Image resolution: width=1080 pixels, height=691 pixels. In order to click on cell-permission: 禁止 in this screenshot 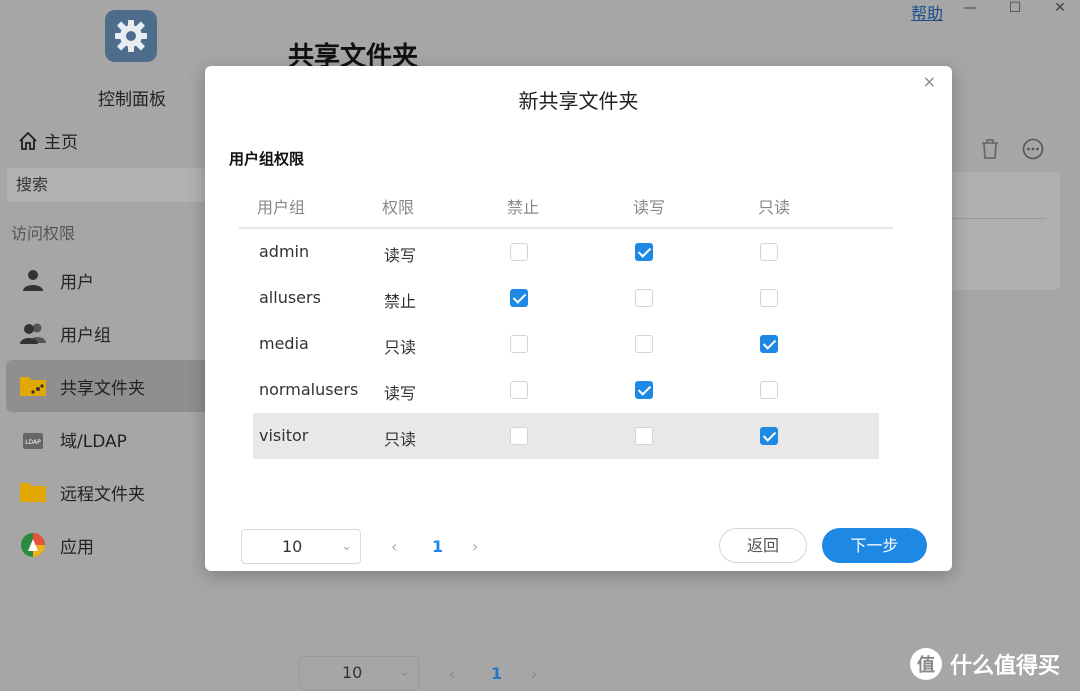, I will do `click(400, 301)`.